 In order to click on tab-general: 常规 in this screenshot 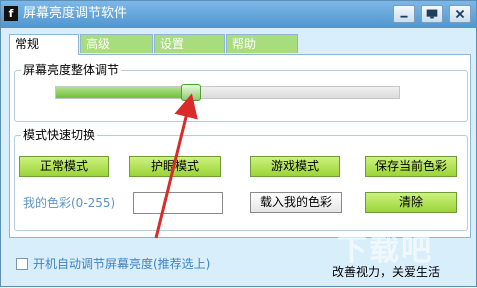, I will do `click(44, 44)`.